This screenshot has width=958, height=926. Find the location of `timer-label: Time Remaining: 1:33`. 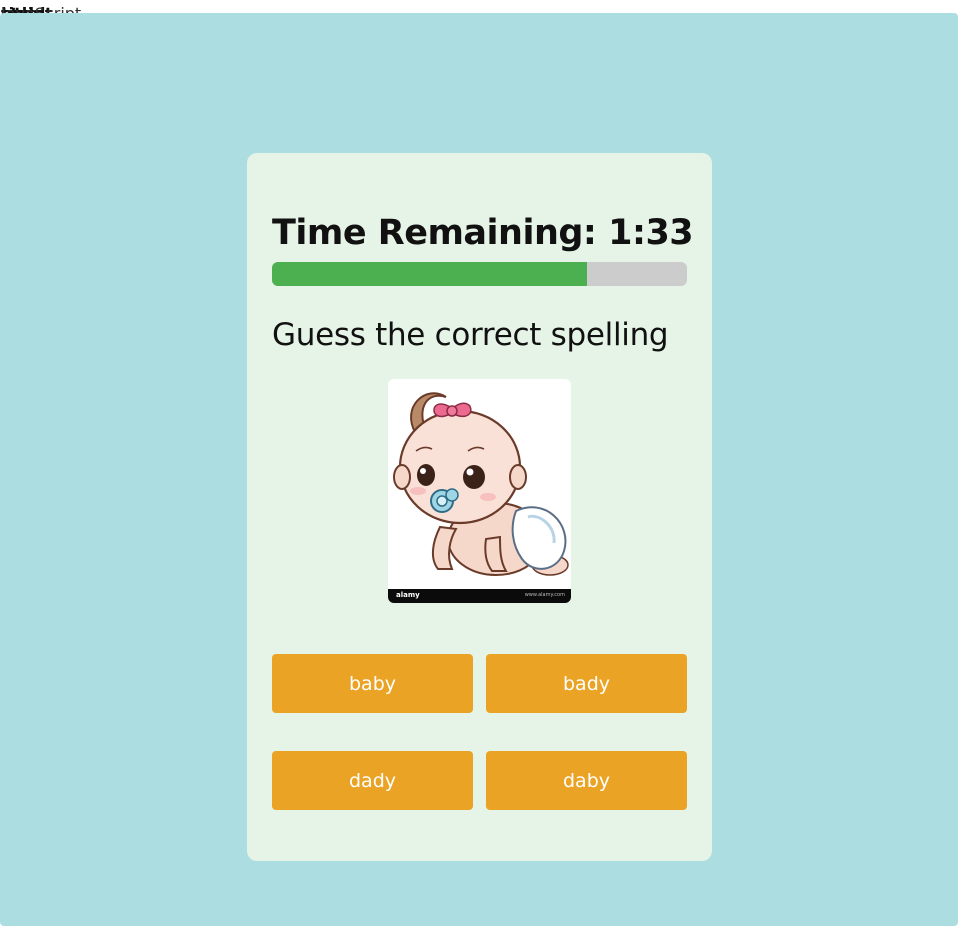

timer-label: Time Remaining: 1:33 is located at coordinates (483, 233).